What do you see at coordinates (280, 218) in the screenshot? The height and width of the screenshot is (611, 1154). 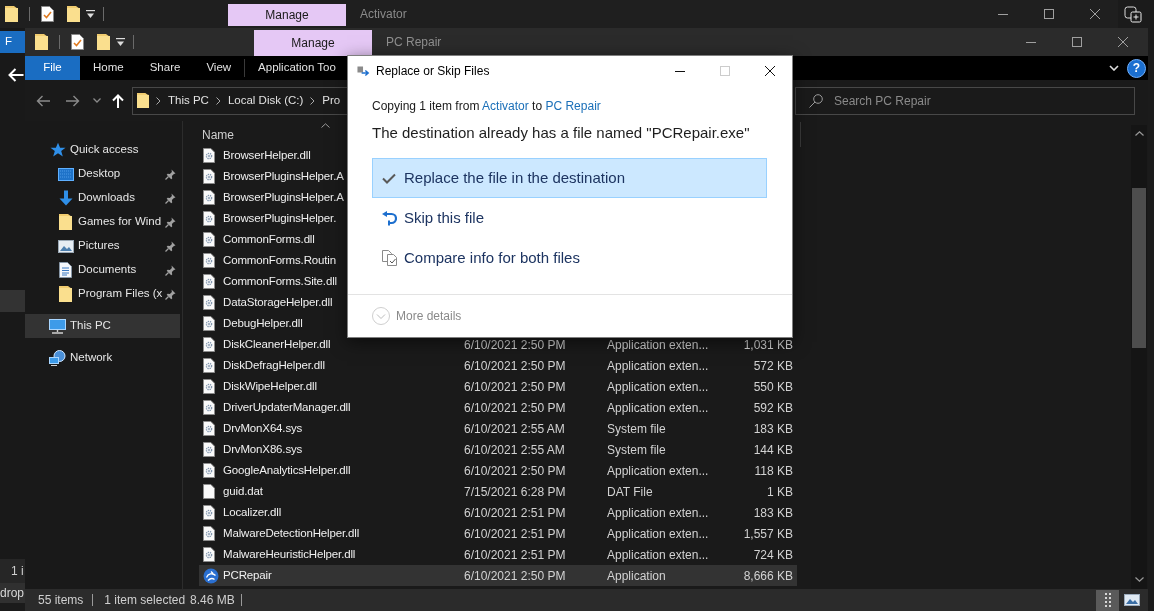 I see `file-name-cell-text: BrowserPluginsHelper.` at bounding box center [280, 218].